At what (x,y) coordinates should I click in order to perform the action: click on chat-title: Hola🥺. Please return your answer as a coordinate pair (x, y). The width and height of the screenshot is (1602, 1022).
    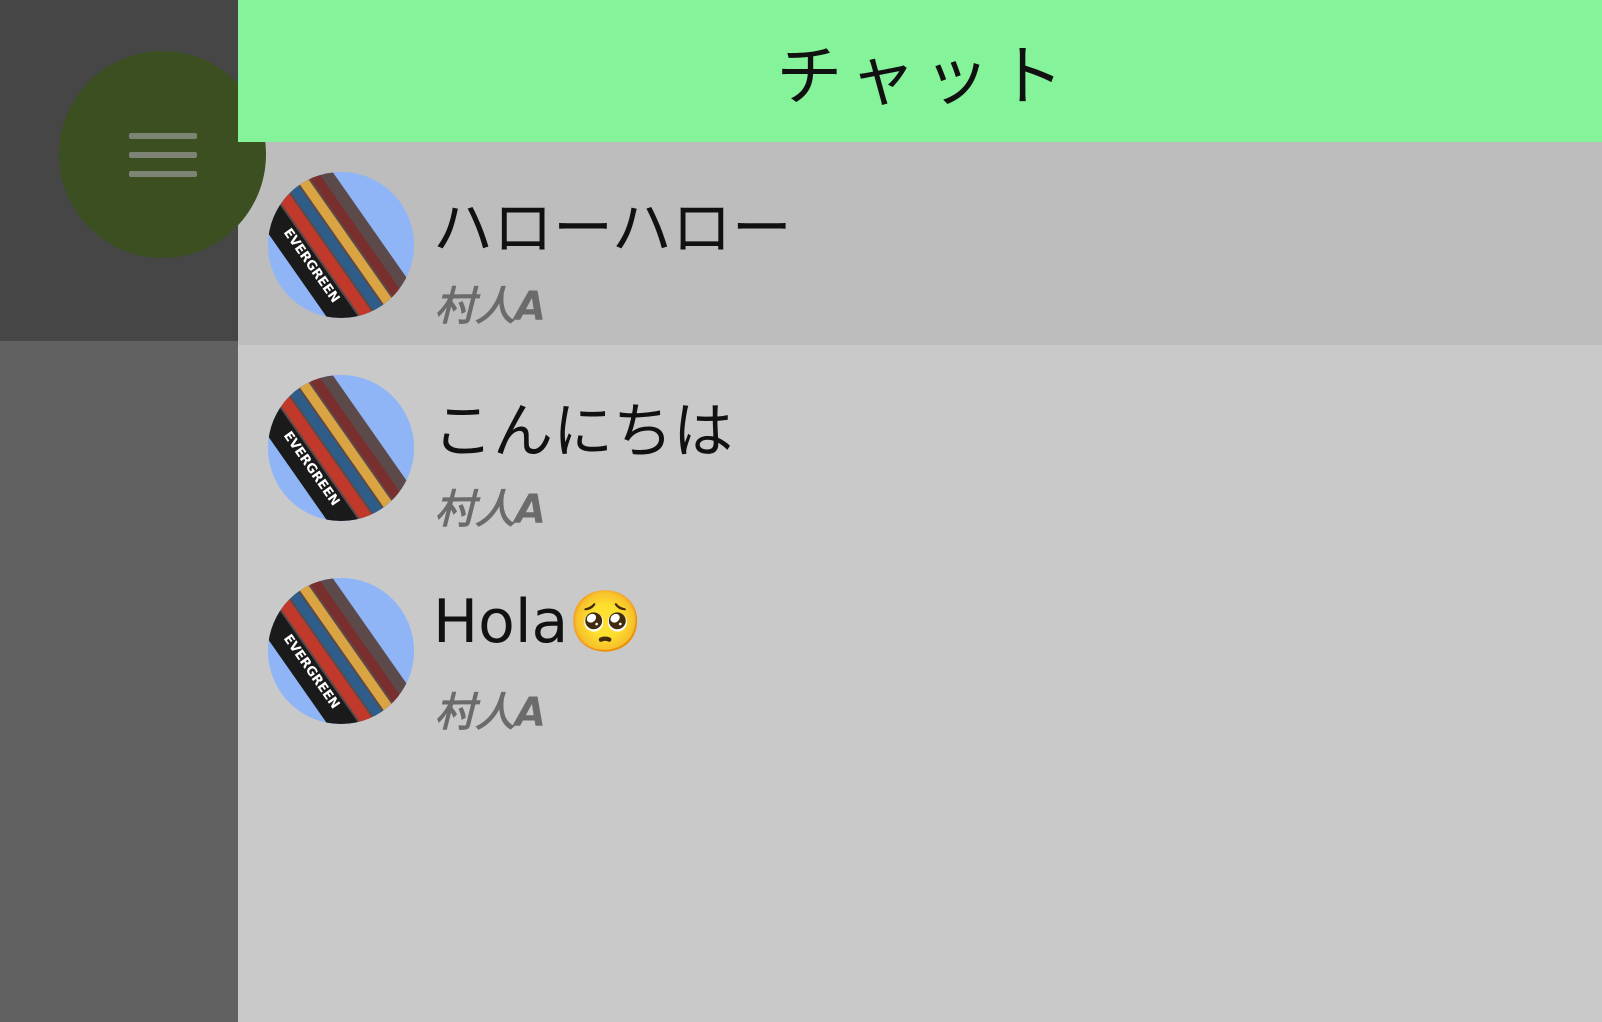
    Looking at the image, I should click on (538, 622).